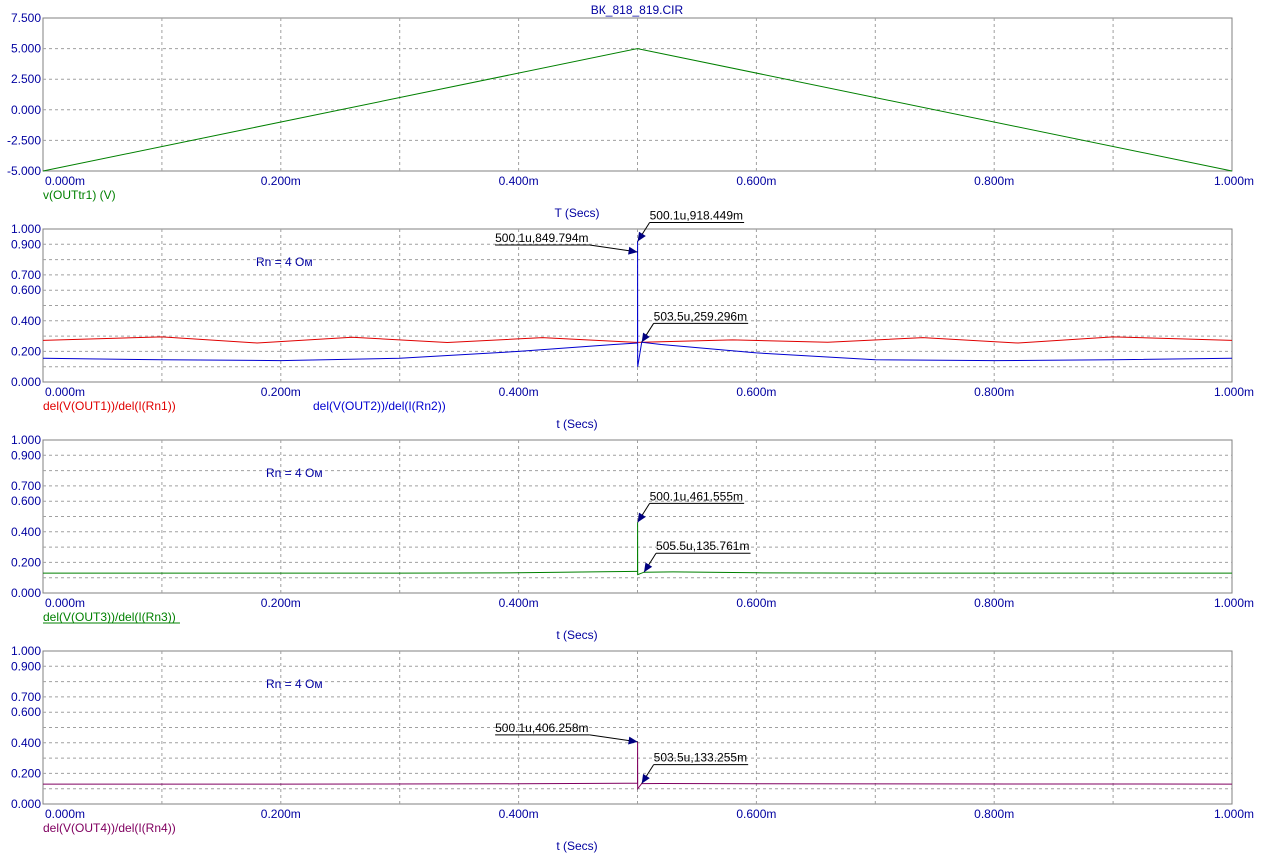  What do you see at coordinates (109, 406) in the screenshot?
I see `series-legend-label: del(V(OUT1))/del(I(Rn1))` at bounding box center [109, 406].